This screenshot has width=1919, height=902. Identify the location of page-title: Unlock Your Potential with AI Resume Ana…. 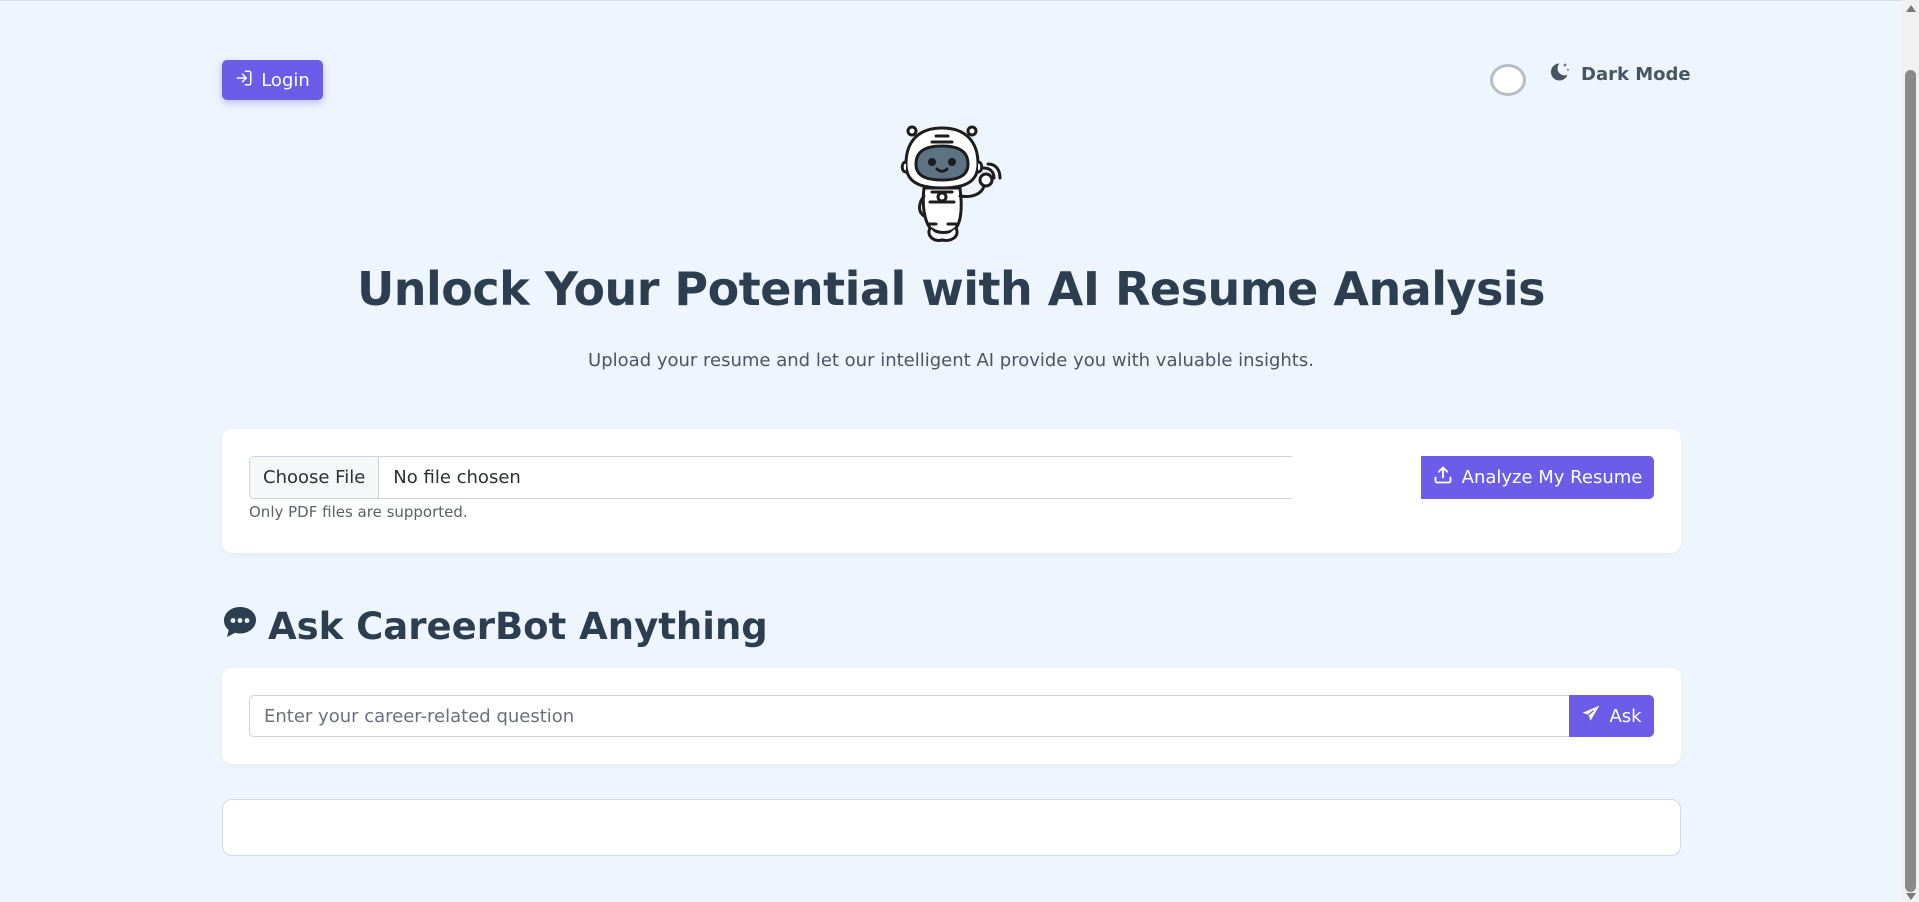
(951, 289).